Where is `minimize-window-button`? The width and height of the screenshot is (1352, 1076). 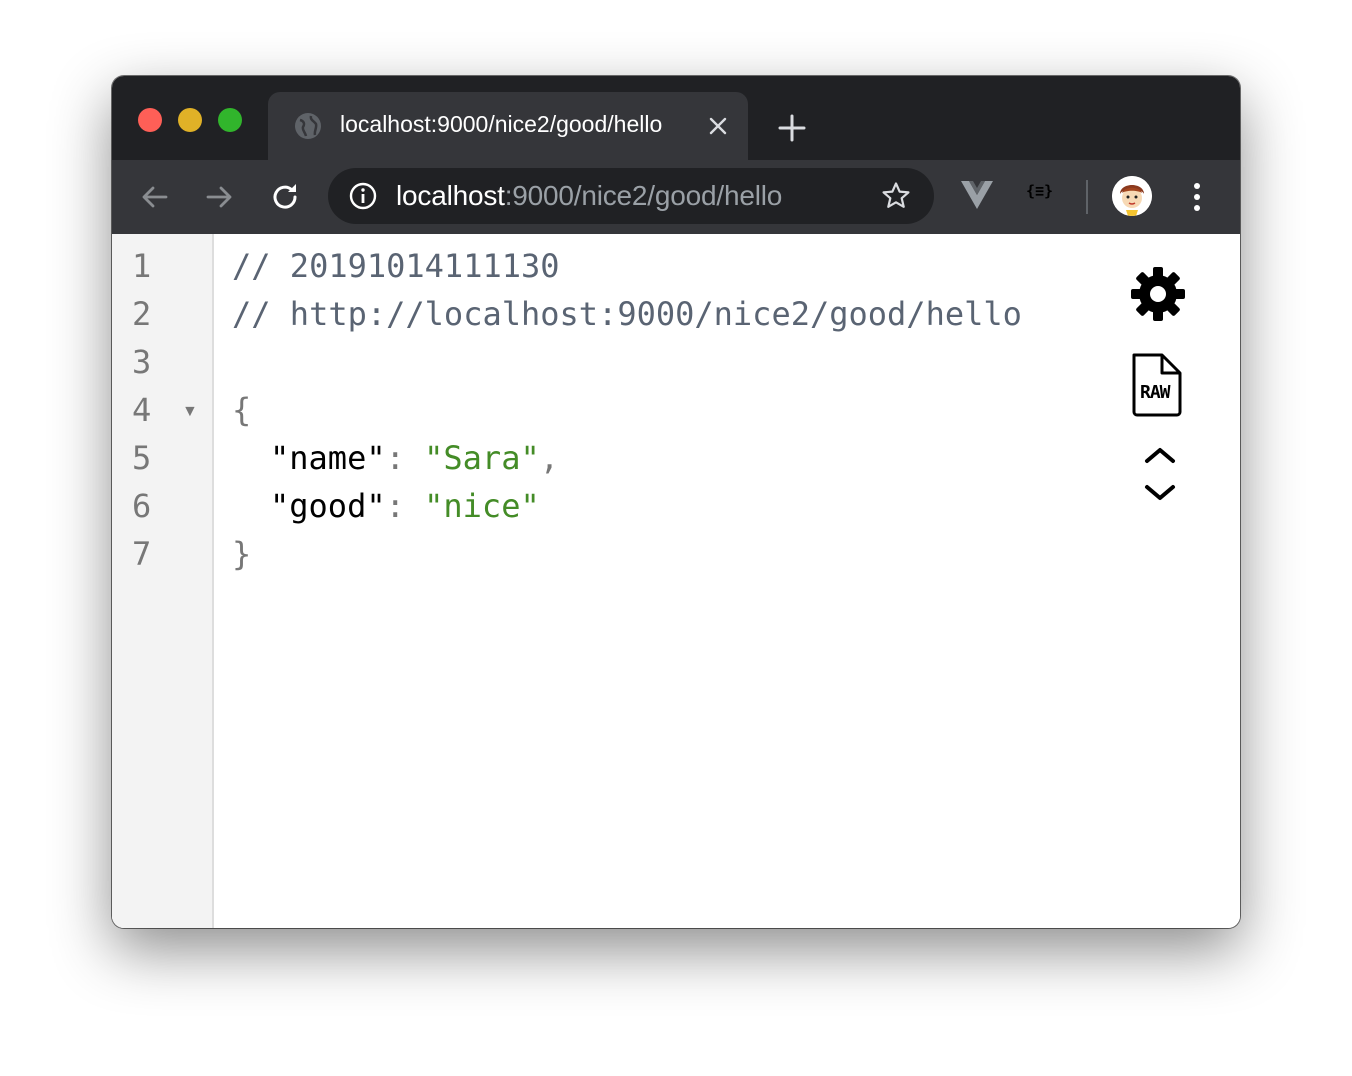 minimize-window-button is located at coordinates (190, 120).